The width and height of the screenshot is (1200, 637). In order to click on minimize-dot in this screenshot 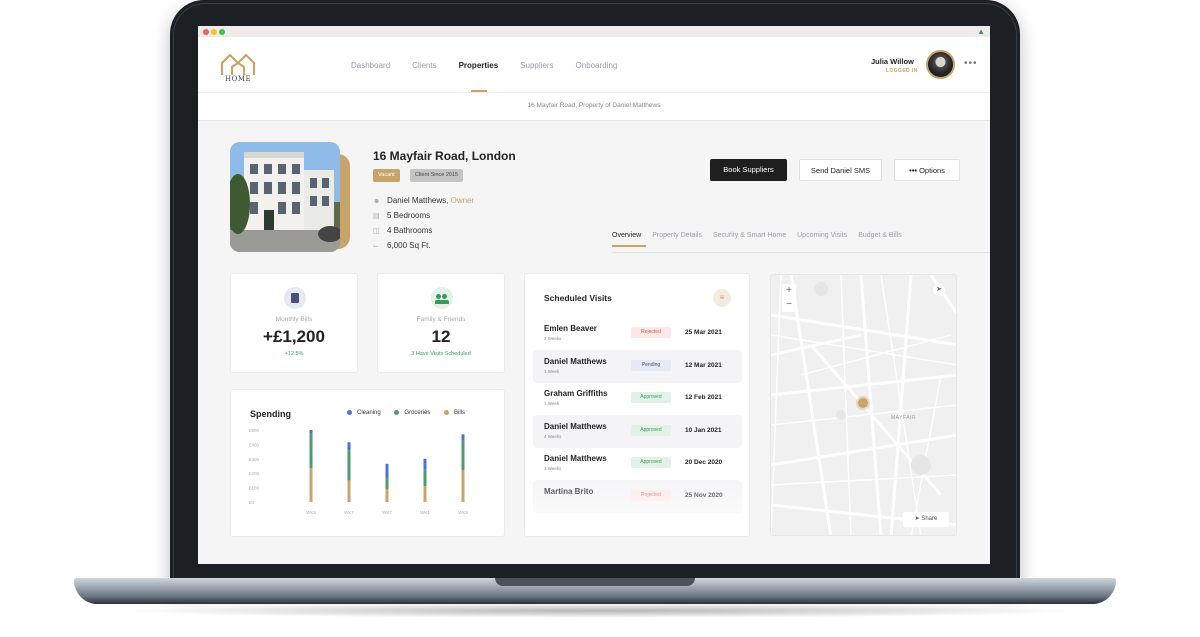, I will do `click(214, 32)`.